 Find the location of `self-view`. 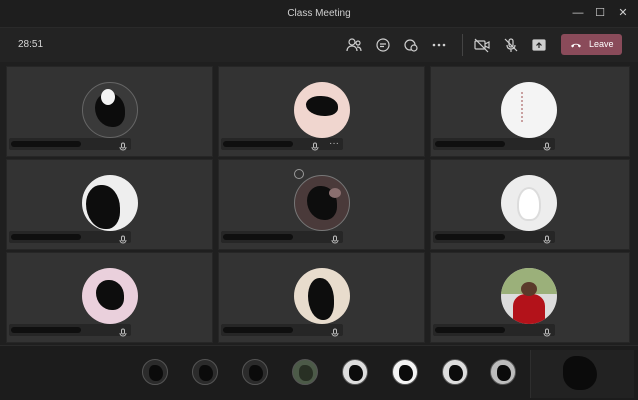

self-view is located at coordinates (582, 374).